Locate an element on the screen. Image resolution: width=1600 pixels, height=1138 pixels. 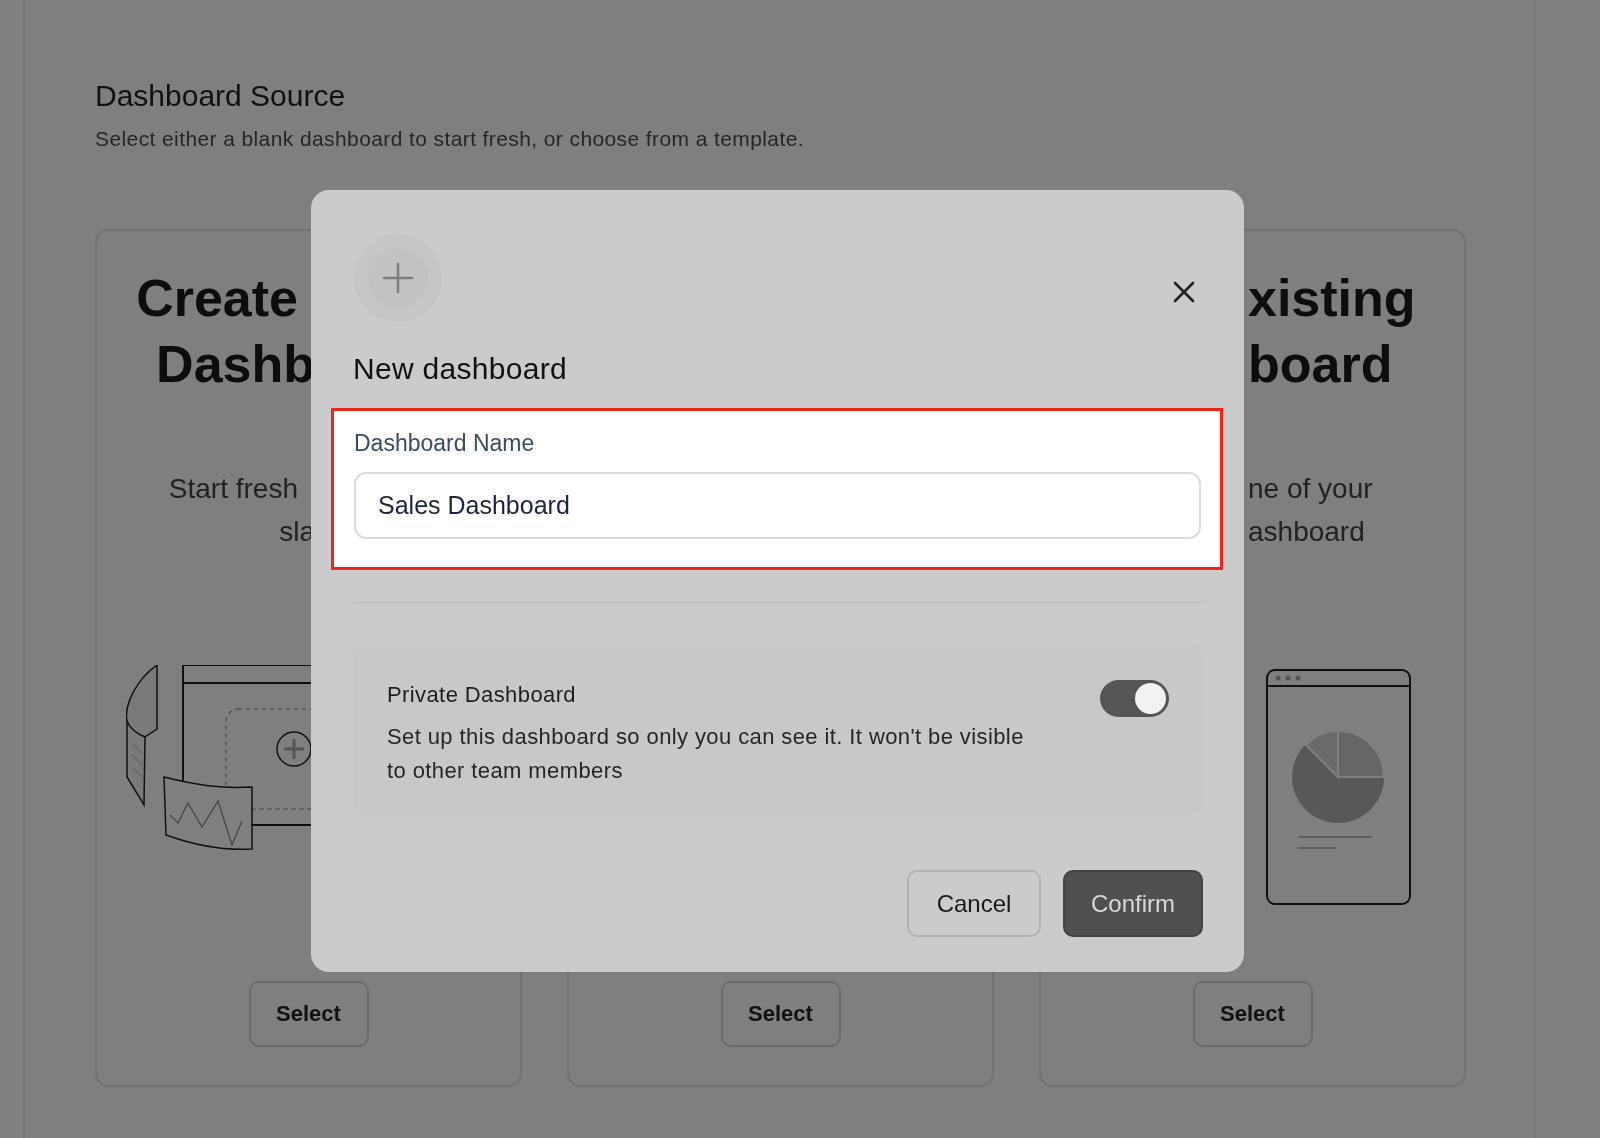
dialog-title: New dashboard is located at coordinates (461, 369).